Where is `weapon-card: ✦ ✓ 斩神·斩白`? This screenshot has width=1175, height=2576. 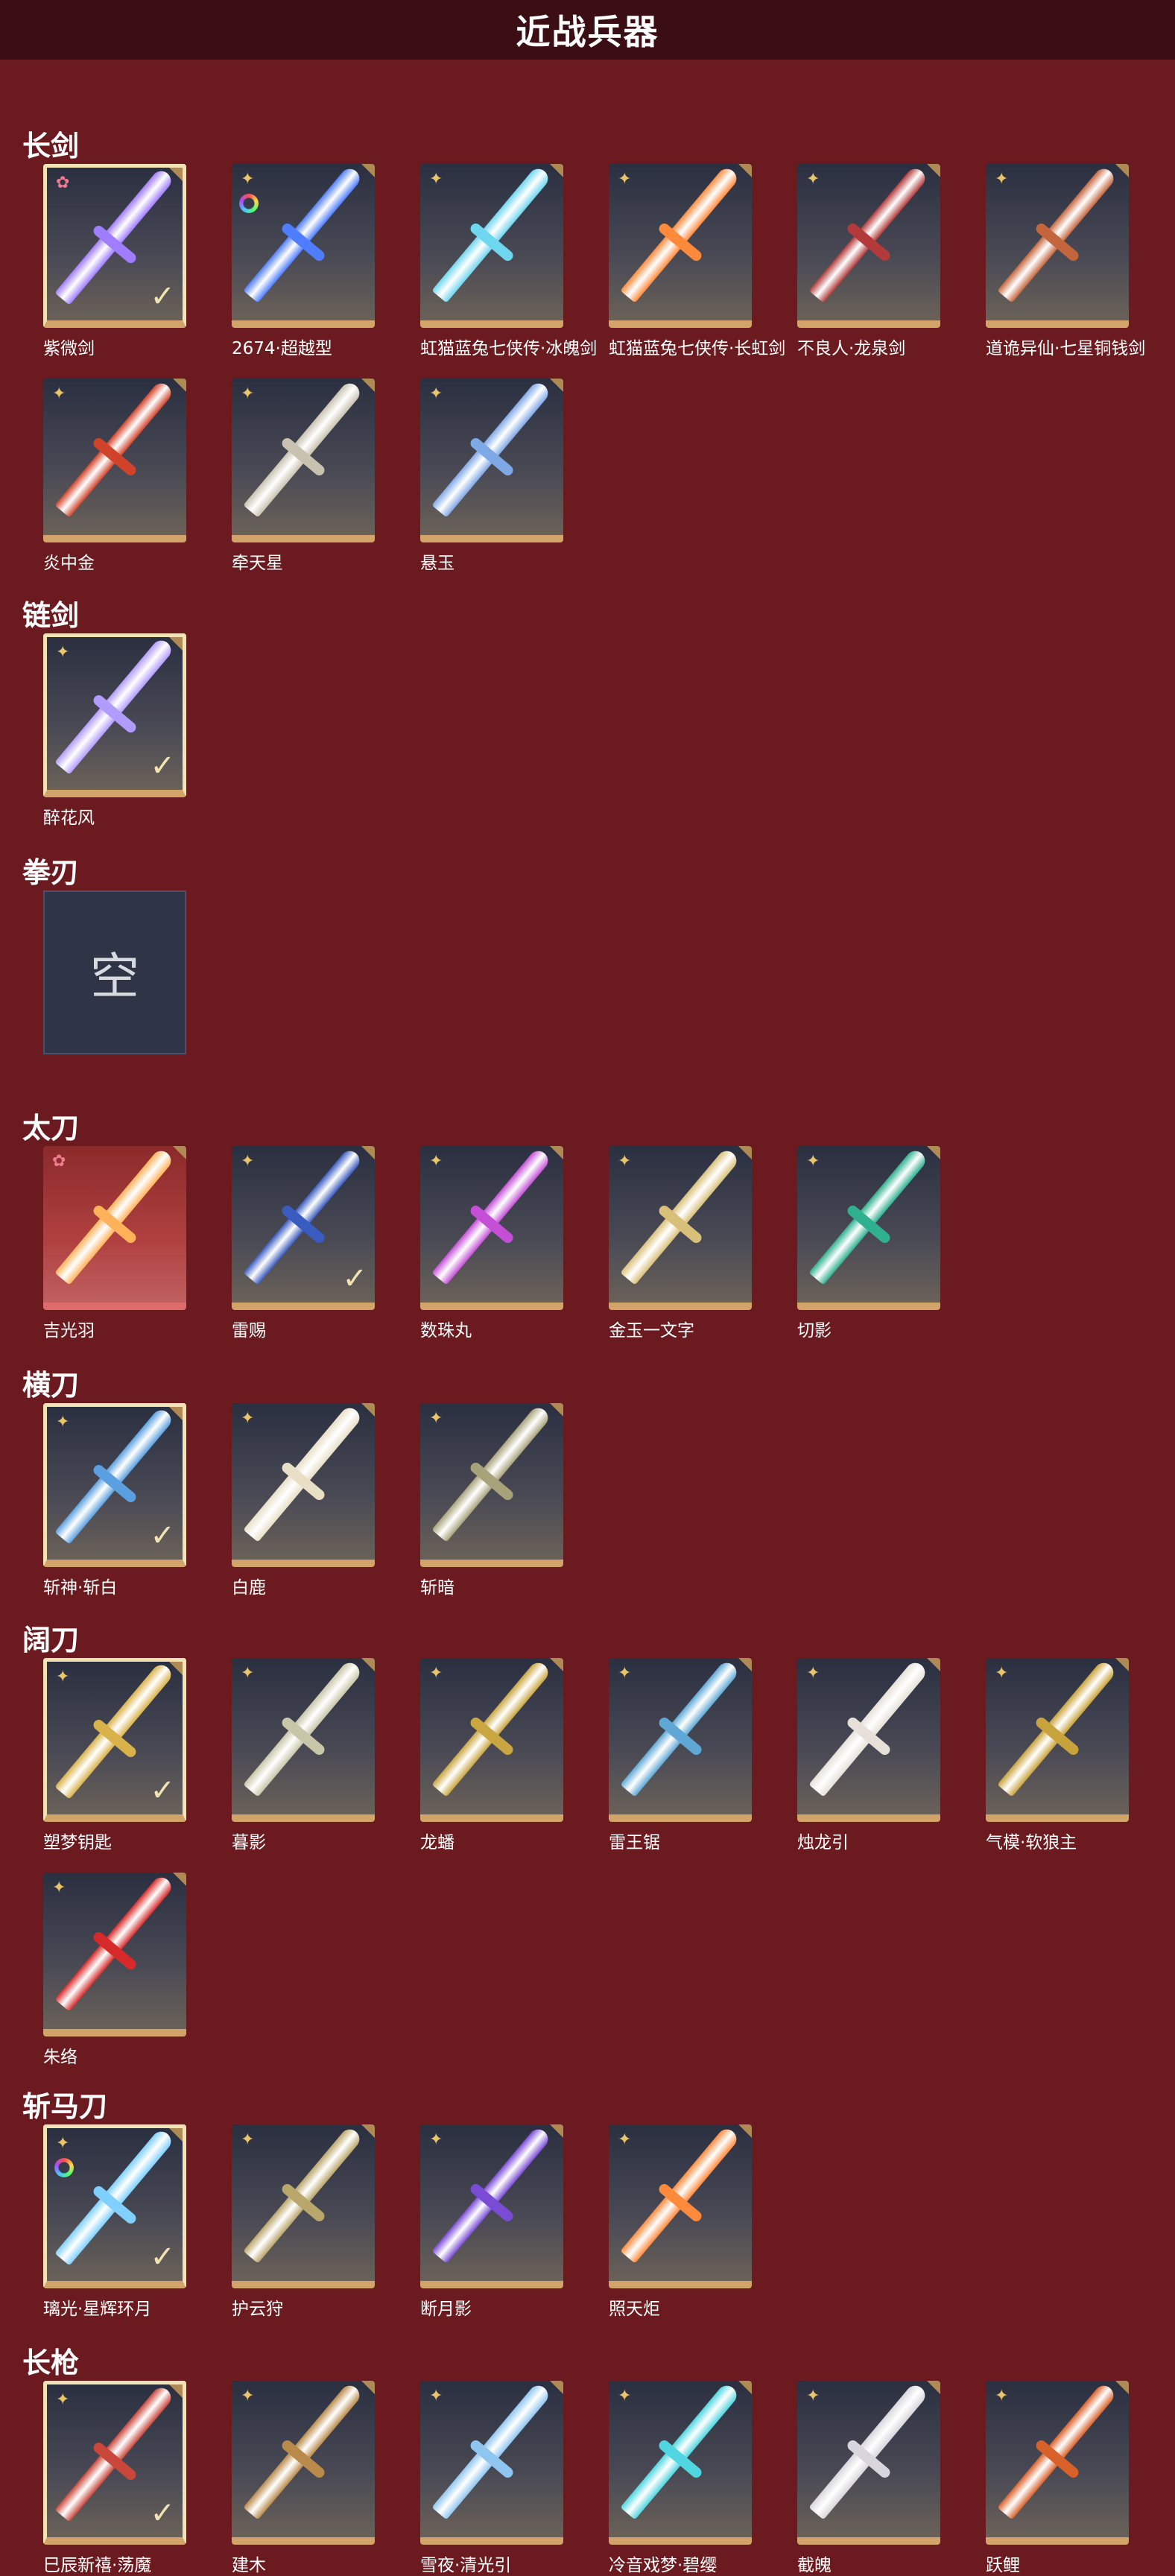 weapon-card: ✦ ✓ 斩神·斩白 is located at coordinates (114, 1500).